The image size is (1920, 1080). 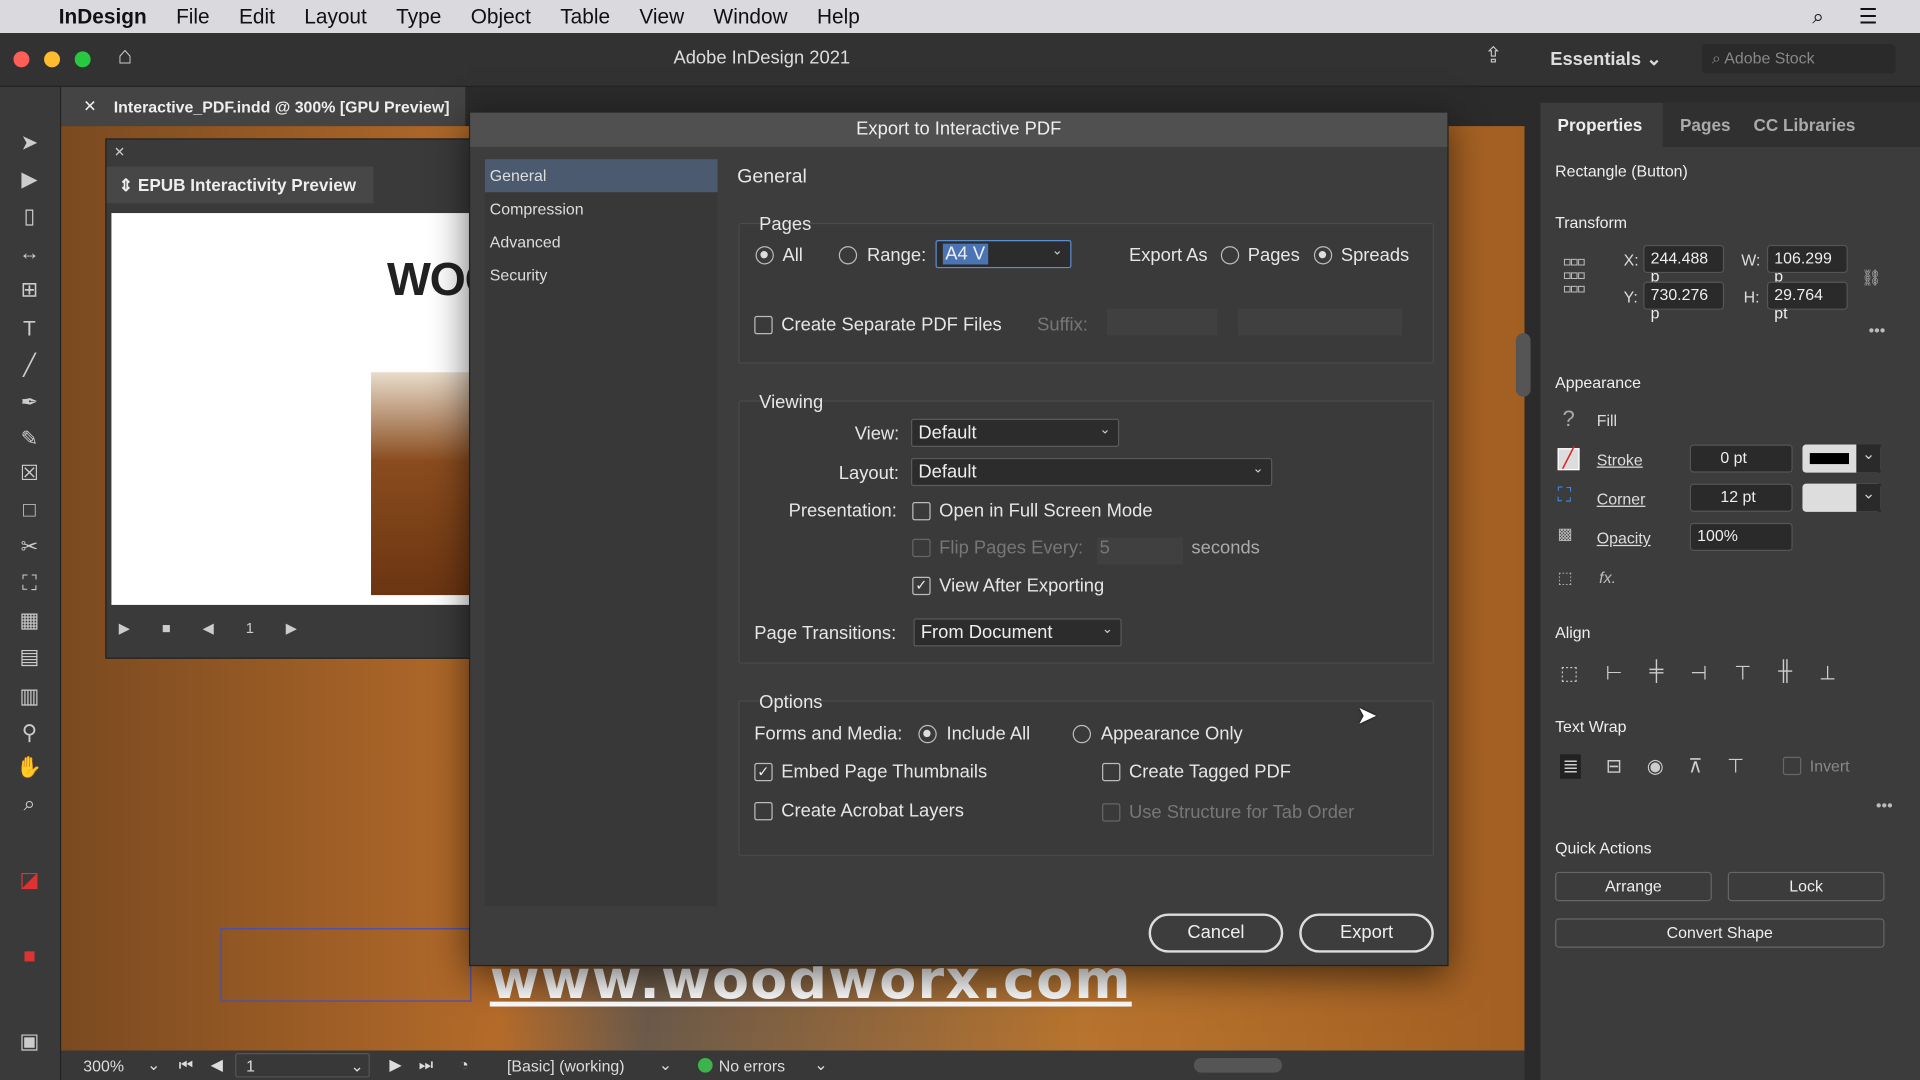 What do you see at coordinates (665, 1066) in the screenshot?
I see `profile-dropdown-icon: ⌄` at bounding box center [665, 1066].